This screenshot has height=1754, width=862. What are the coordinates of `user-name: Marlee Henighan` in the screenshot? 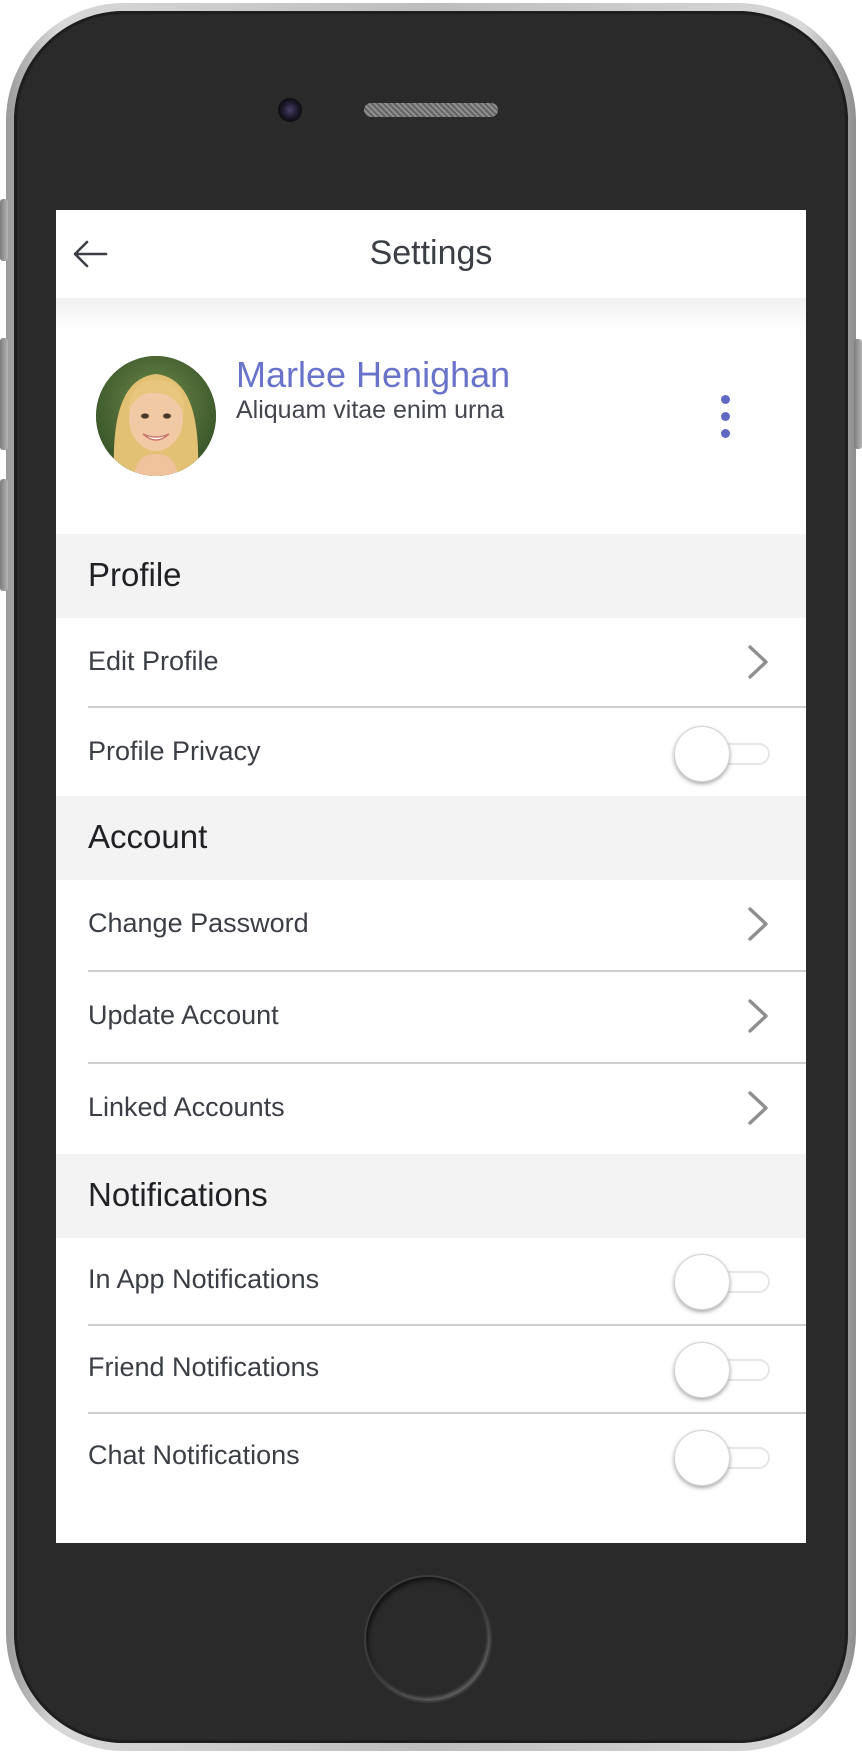 It's located at (373, 374).